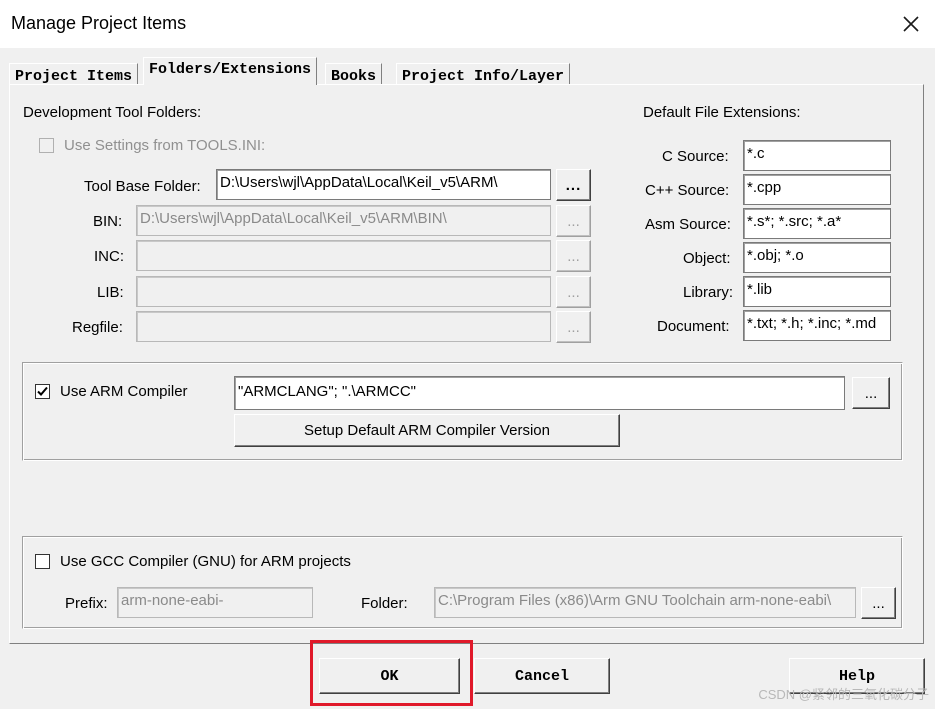 Image resolution: width=935 pixels, height=709 pixels. I want to click on close-button, so click(911, 24).